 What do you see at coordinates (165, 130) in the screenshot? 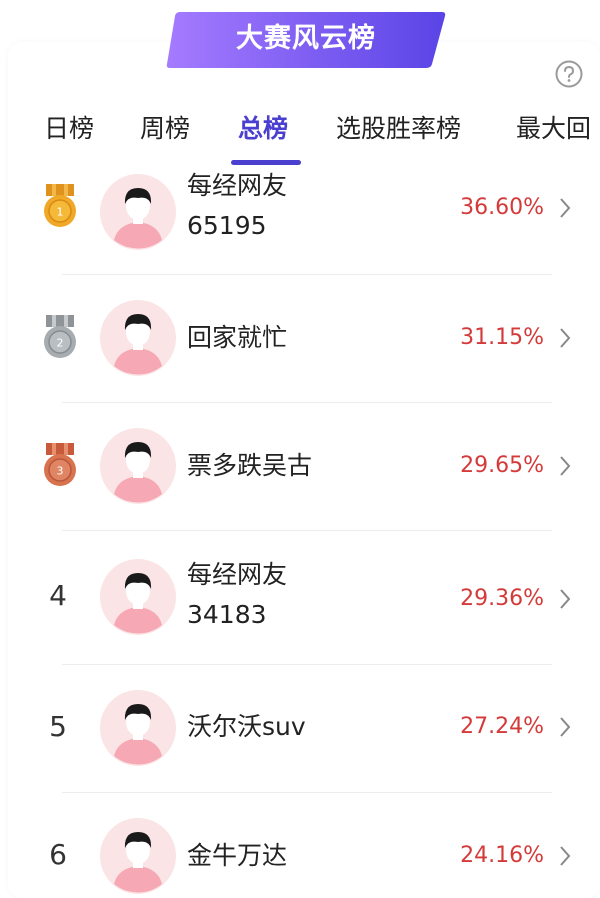
I see `tab-weekly: 周榜` at bounding box center [165, 130].